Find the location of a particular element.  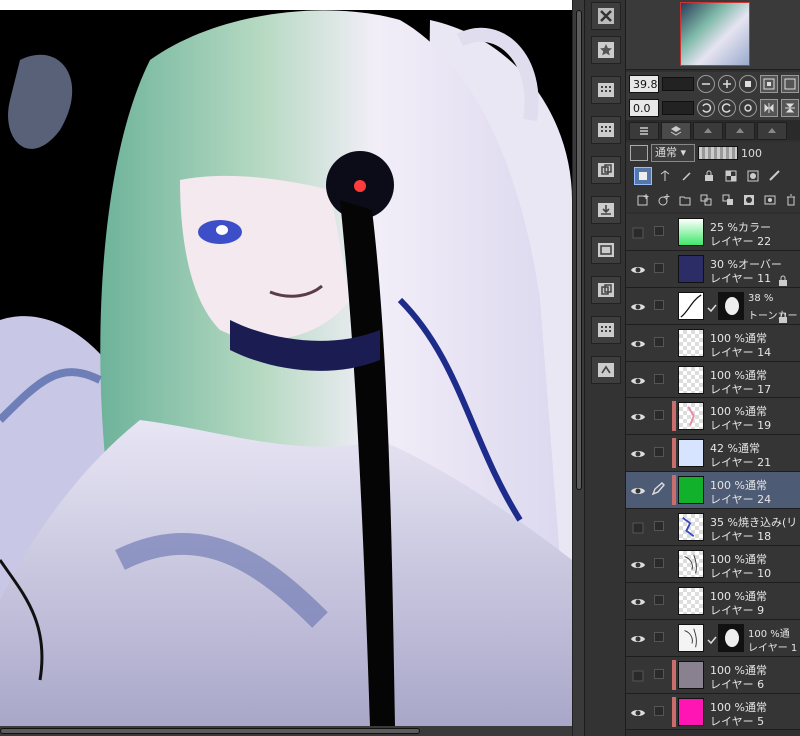

layer-name: レイヤー 22 is located at coordinates (753, 241).